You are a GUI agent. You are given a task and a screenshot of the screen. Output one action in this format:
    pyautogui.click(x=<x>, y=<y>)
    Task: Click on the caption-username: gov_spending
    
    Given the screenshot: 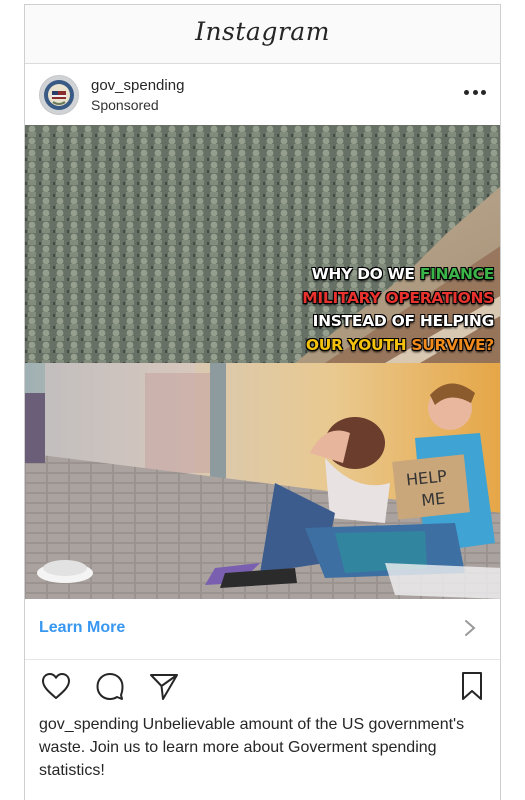 What is the action you would take?
    pyautogui.click(x=89, y=724)
    